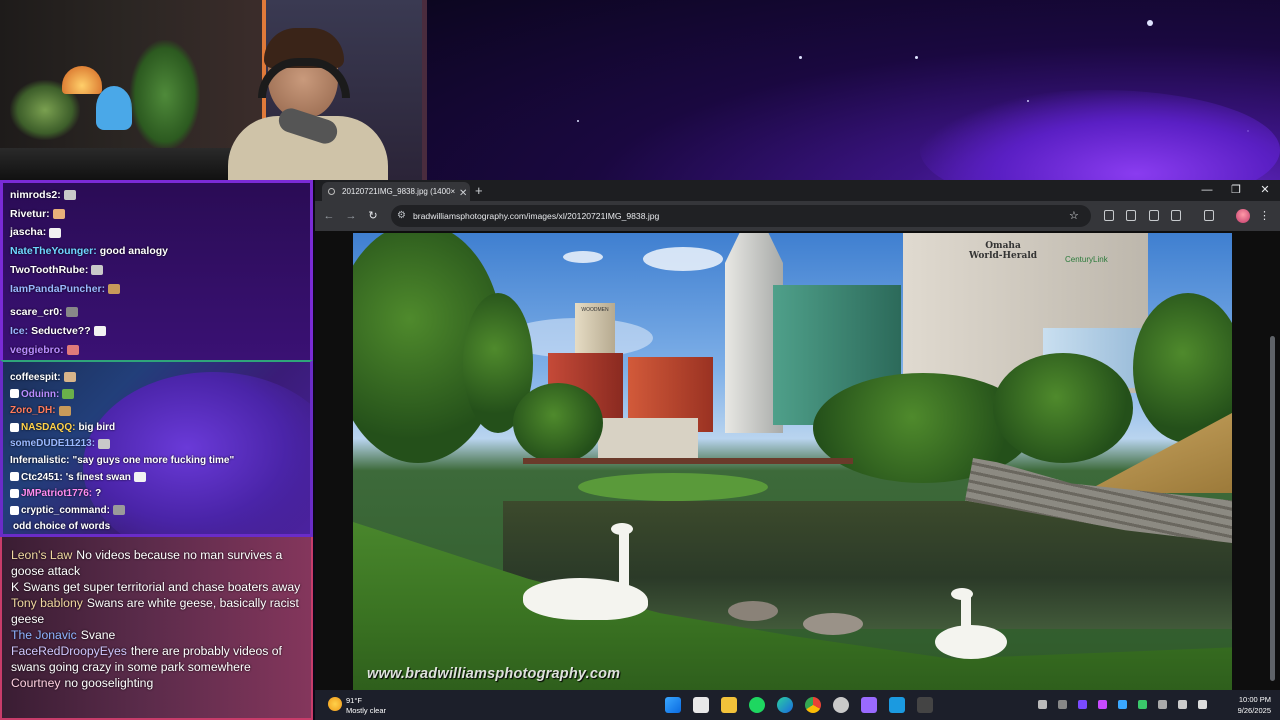 The image size is (1280, 720). What do you see at coordinates (479, 190) in the screenshot?
I see `new-tab-button: +` at bounding box center [479, 190].